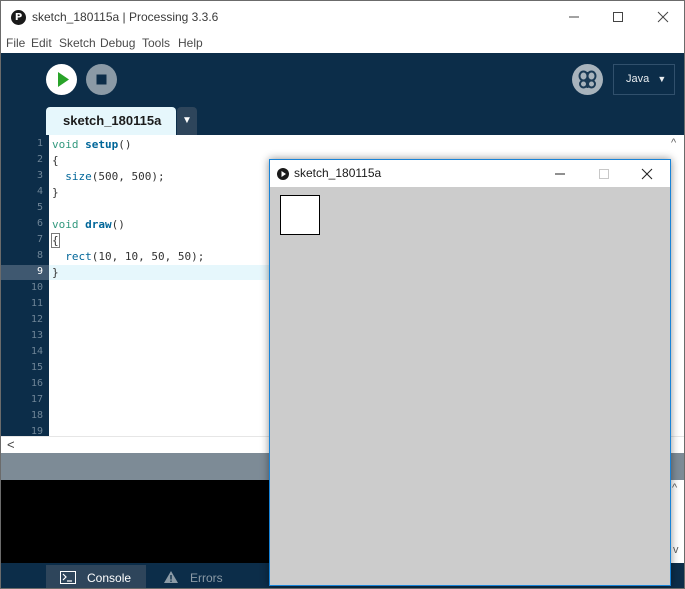 Image resolution: width=685 pixels, height=589 pixels. I want to click on code-token-text: {, so click(55, 160).